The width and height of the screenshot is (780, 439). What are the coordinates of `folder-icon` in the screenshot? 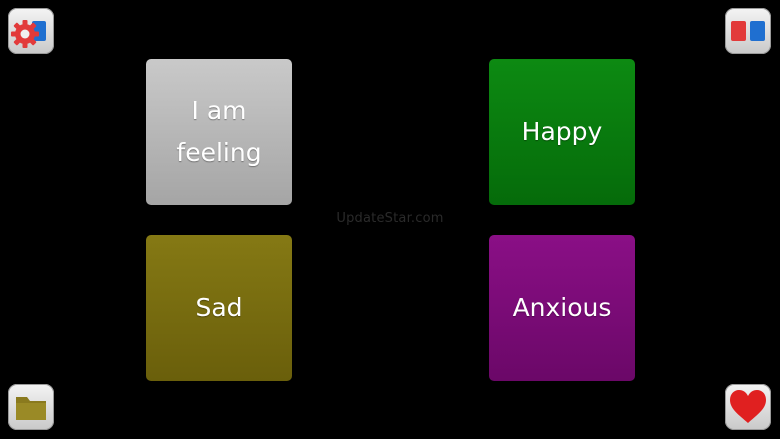 It's located at (31, 408).